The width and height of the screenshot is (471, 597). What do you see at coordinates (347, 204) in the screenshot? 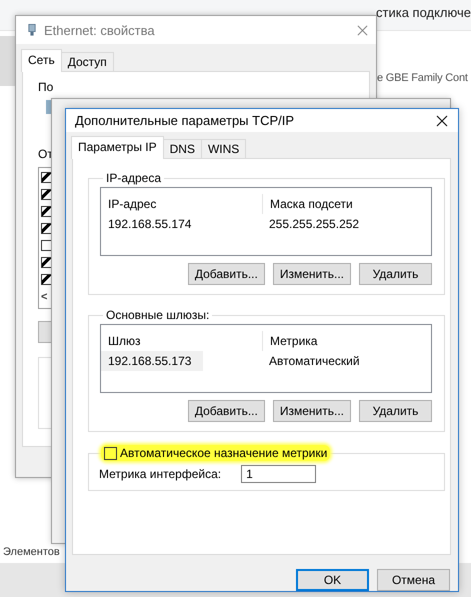
I see `column-header: Маска подсети` at bounding box center [347, 204].